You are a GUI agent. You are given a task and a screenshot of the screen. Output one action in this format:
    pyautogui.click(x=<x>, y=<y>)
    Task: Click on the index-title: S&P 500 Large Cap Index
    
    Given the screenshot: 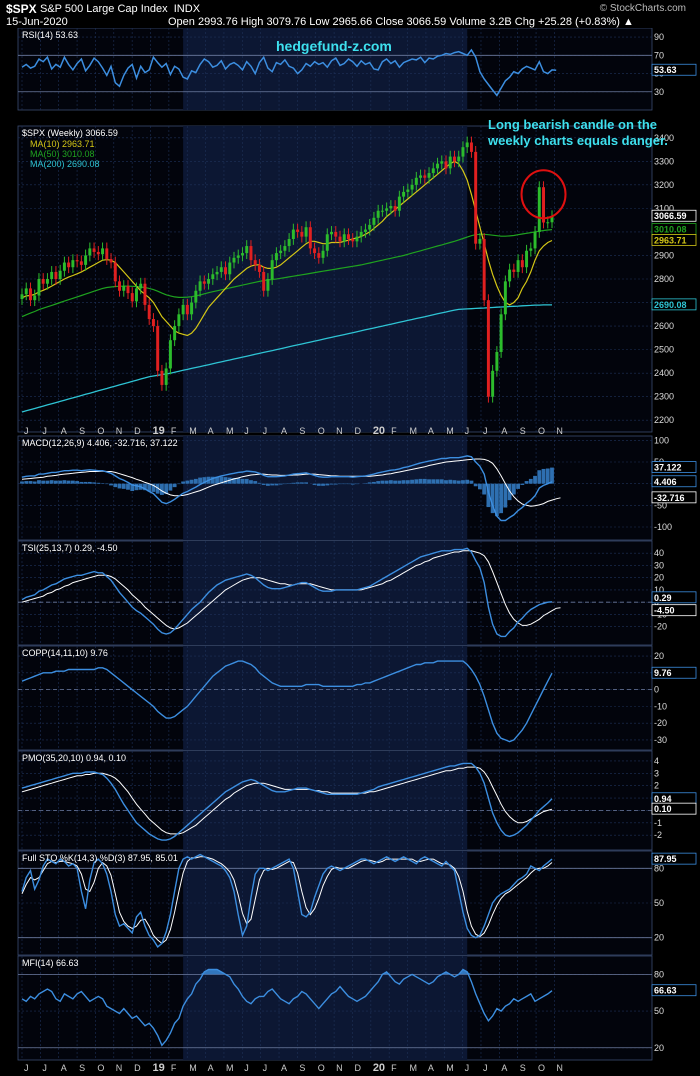 What is the action you would take?
    pyautogui.click(x=104, y=9)
    